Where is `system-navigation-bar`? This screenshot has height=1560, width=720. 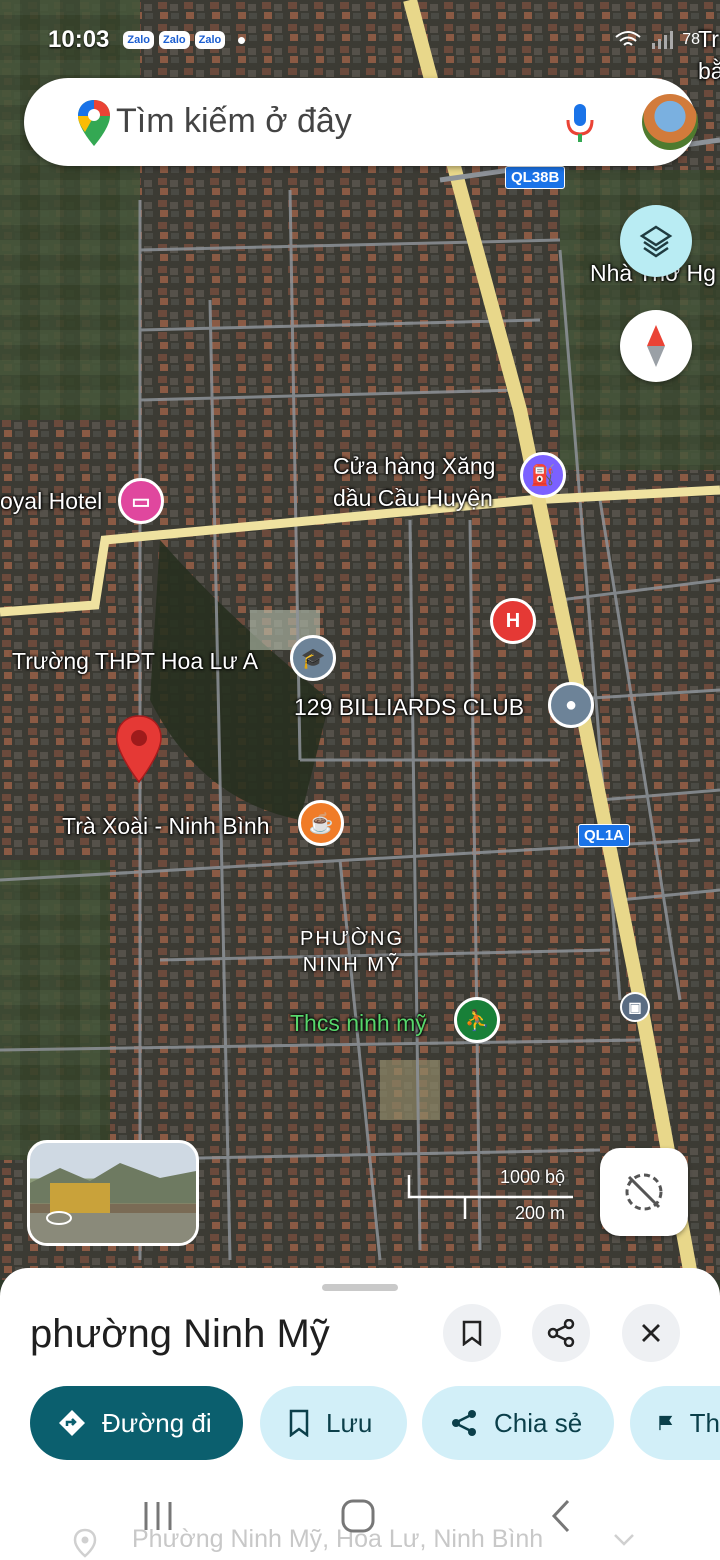
system-navigation-bar is located at coordinates (360, 1525).